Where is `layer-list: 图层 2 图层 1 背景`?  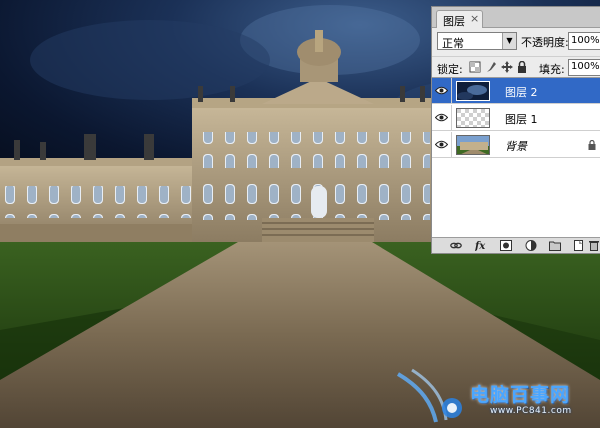 layer-list: 图层 2 图层 1 背景 is located at coordinates (516, 157).